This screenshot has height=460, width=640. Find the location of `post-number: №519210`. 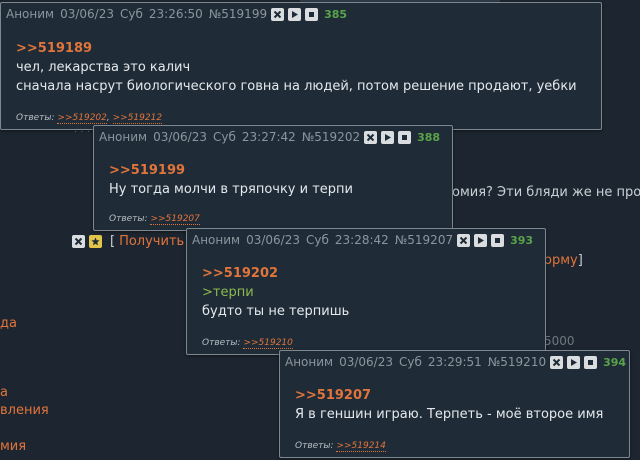

post-number: №519210 is located at coordinates (517, 362).